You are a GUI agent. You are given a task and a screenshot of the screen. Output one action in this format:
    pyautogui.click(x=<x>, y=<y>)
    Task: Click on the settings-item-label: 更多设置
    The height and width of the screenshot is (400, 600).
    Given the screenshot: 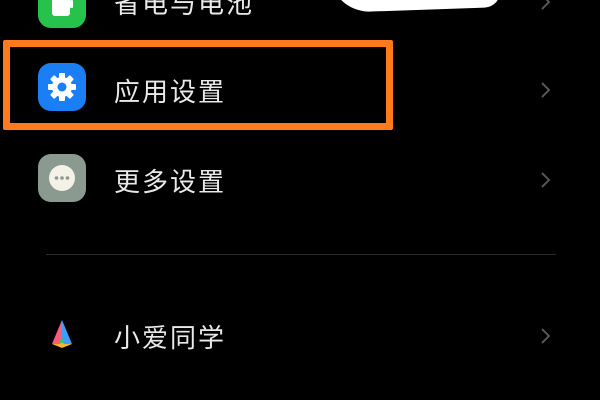 What is the action you would take?
    pyautogui.click(x=170, y=183)
    